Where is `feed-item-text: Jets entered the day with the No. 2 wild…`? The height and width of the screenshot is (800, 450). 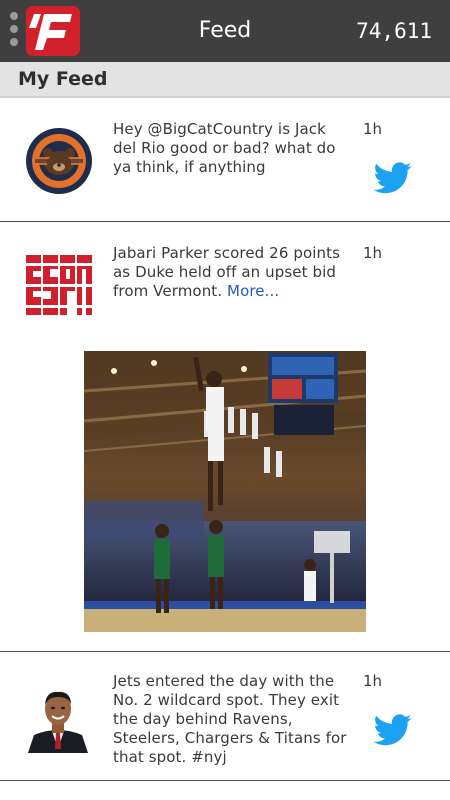
feed-item-text: Jets entered the day with the No. 2 wild… is located at coordinates (230, 719).